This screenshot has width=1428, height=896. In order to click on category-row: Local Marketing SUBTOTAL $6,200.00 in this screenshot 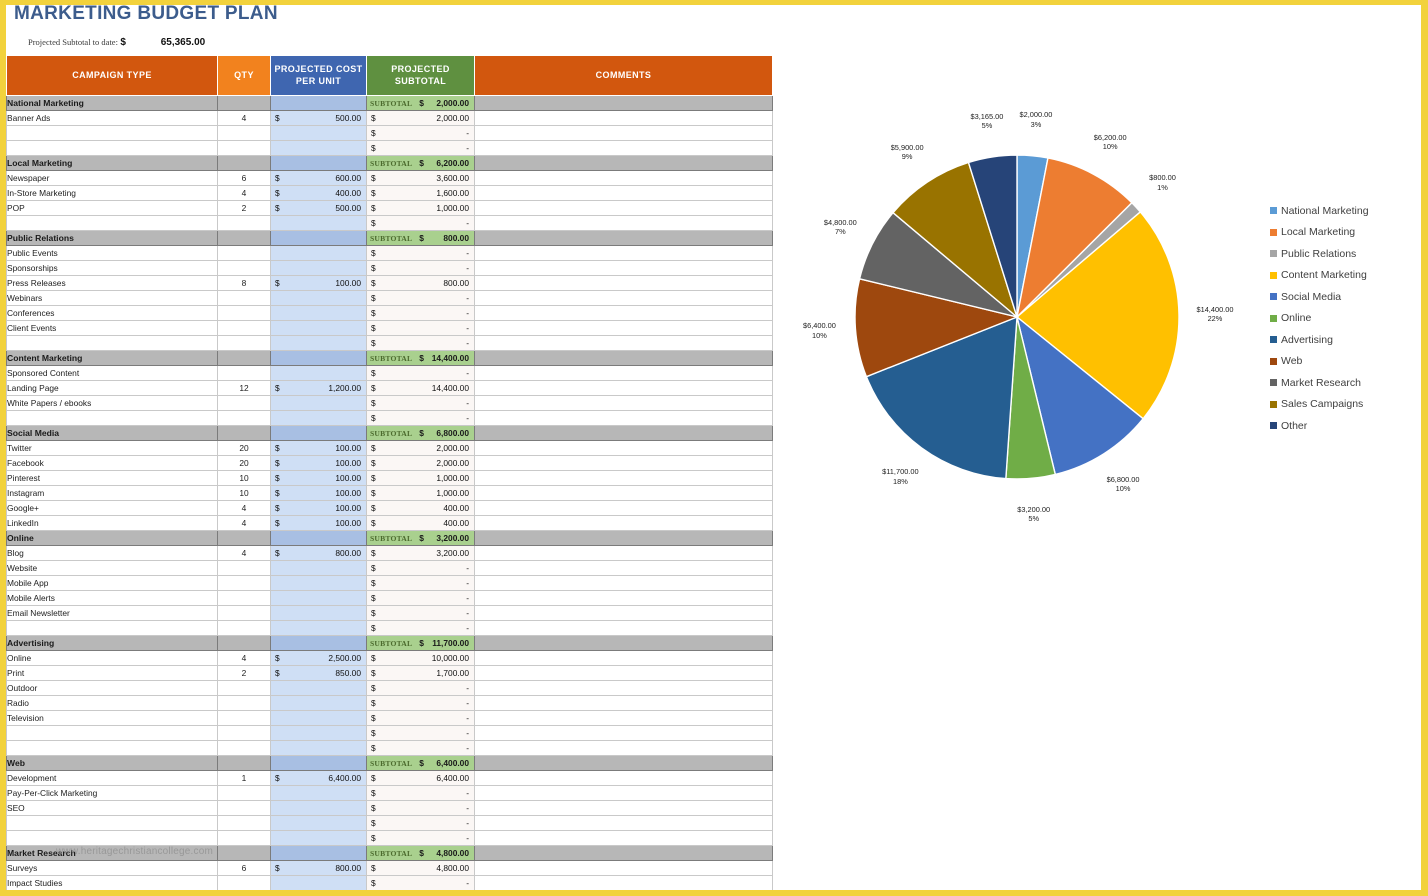, I will do `click(389, 163)`.